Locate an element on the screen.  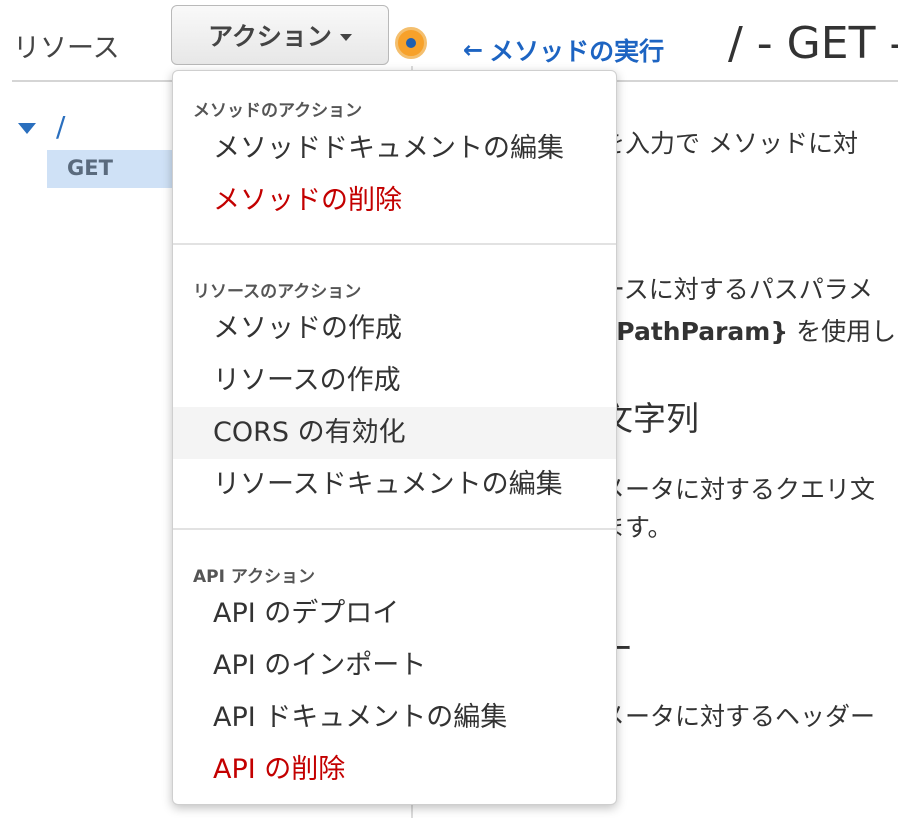
menu-item-create-resource: リソースの作成 is located at coordinates (394, 381).